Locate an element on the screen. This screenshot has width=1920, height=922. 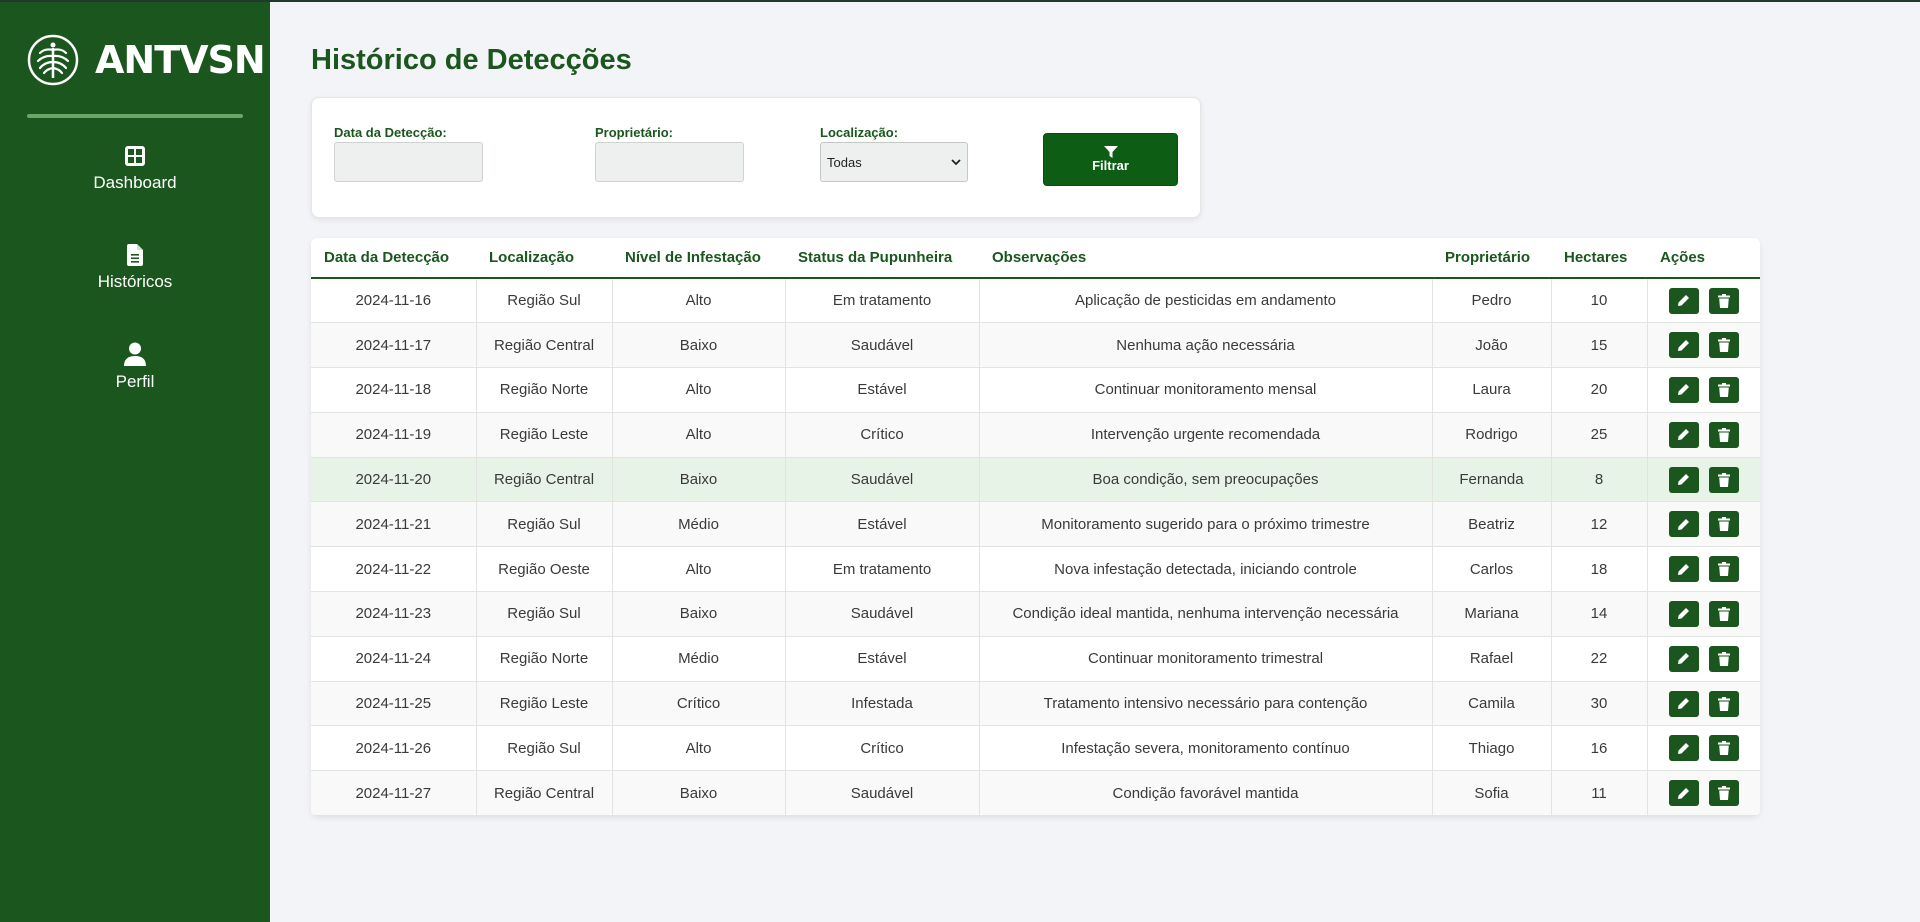
location-filter-group: Localização: Todas is located at coordinates (894, 153).